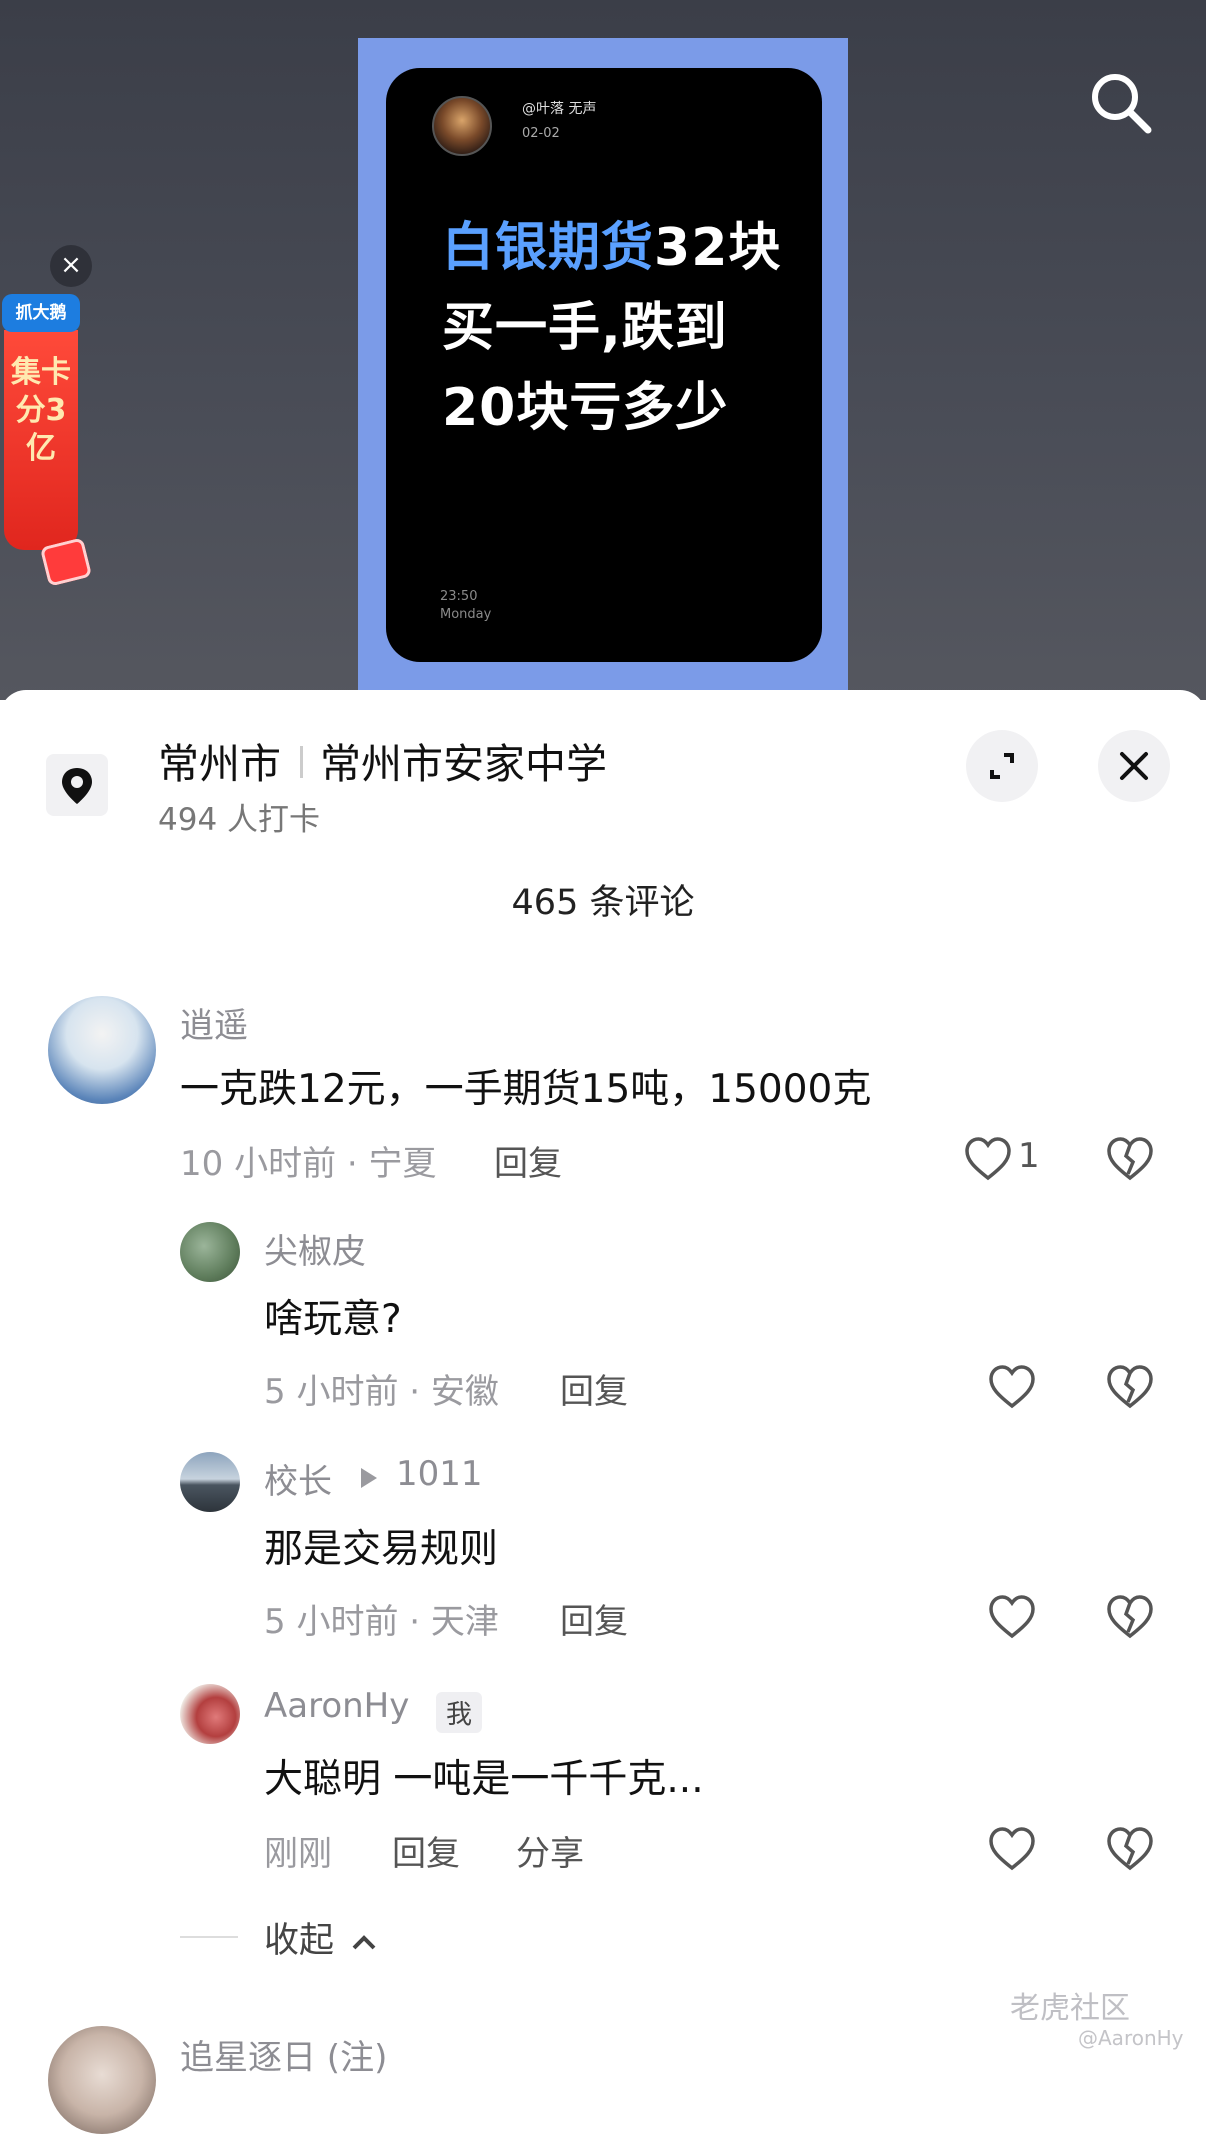  What do you see at coordinates (369, 1478) in the screenshot?
I see `reply-arrow-icon` at bounding box center [369, 1478].